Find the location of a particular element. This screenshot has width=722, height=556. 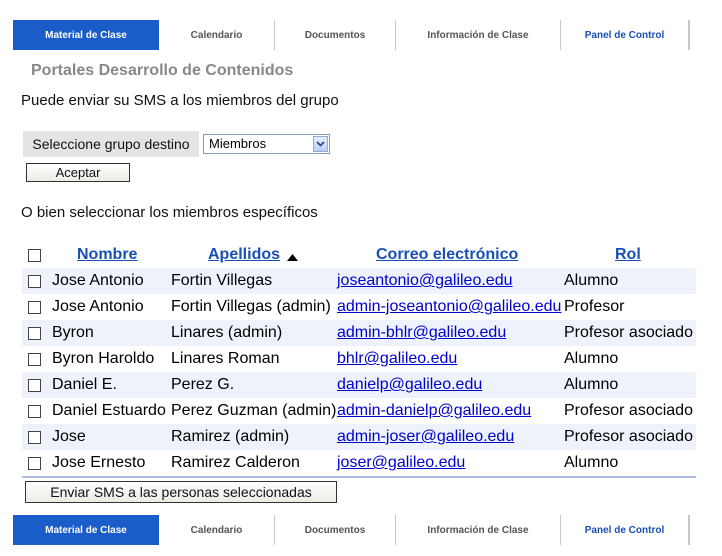

email-link: joser@galileo.edu is located at coordinates (401, 462).